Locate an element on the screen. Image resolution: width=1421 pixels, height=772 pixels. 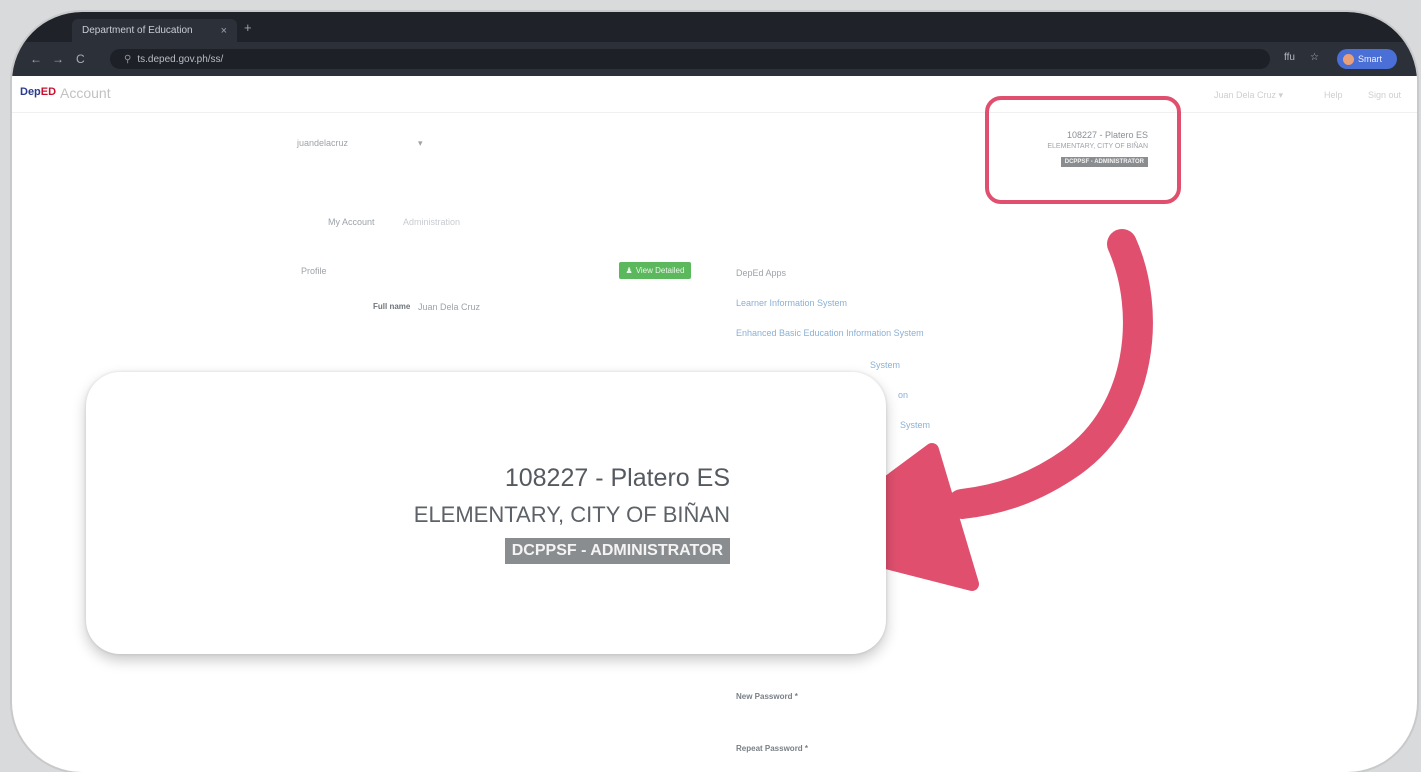
school-id-name: 108227 - Platero ES is located at coordinates (617, 478).